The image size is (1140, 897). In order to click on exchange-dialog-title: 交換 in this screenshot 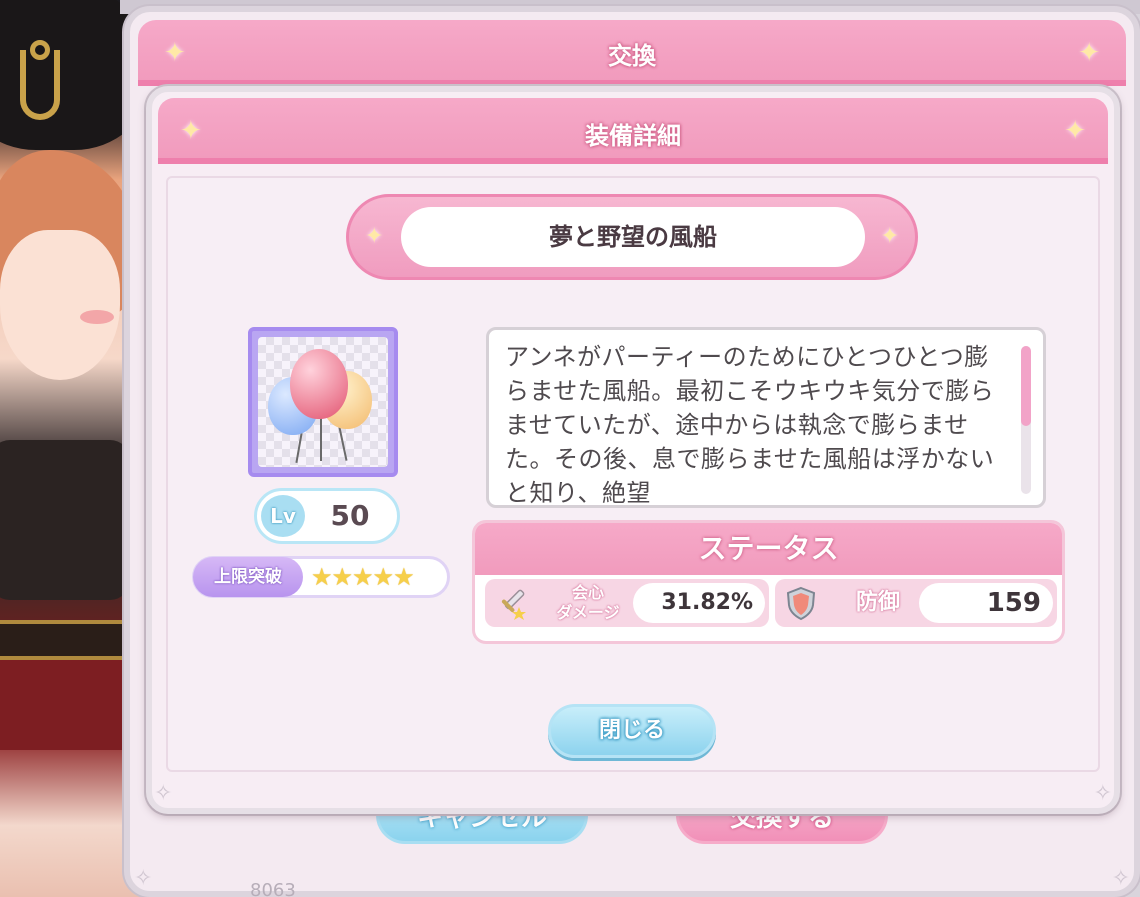, I will do `click(632, 56)`.